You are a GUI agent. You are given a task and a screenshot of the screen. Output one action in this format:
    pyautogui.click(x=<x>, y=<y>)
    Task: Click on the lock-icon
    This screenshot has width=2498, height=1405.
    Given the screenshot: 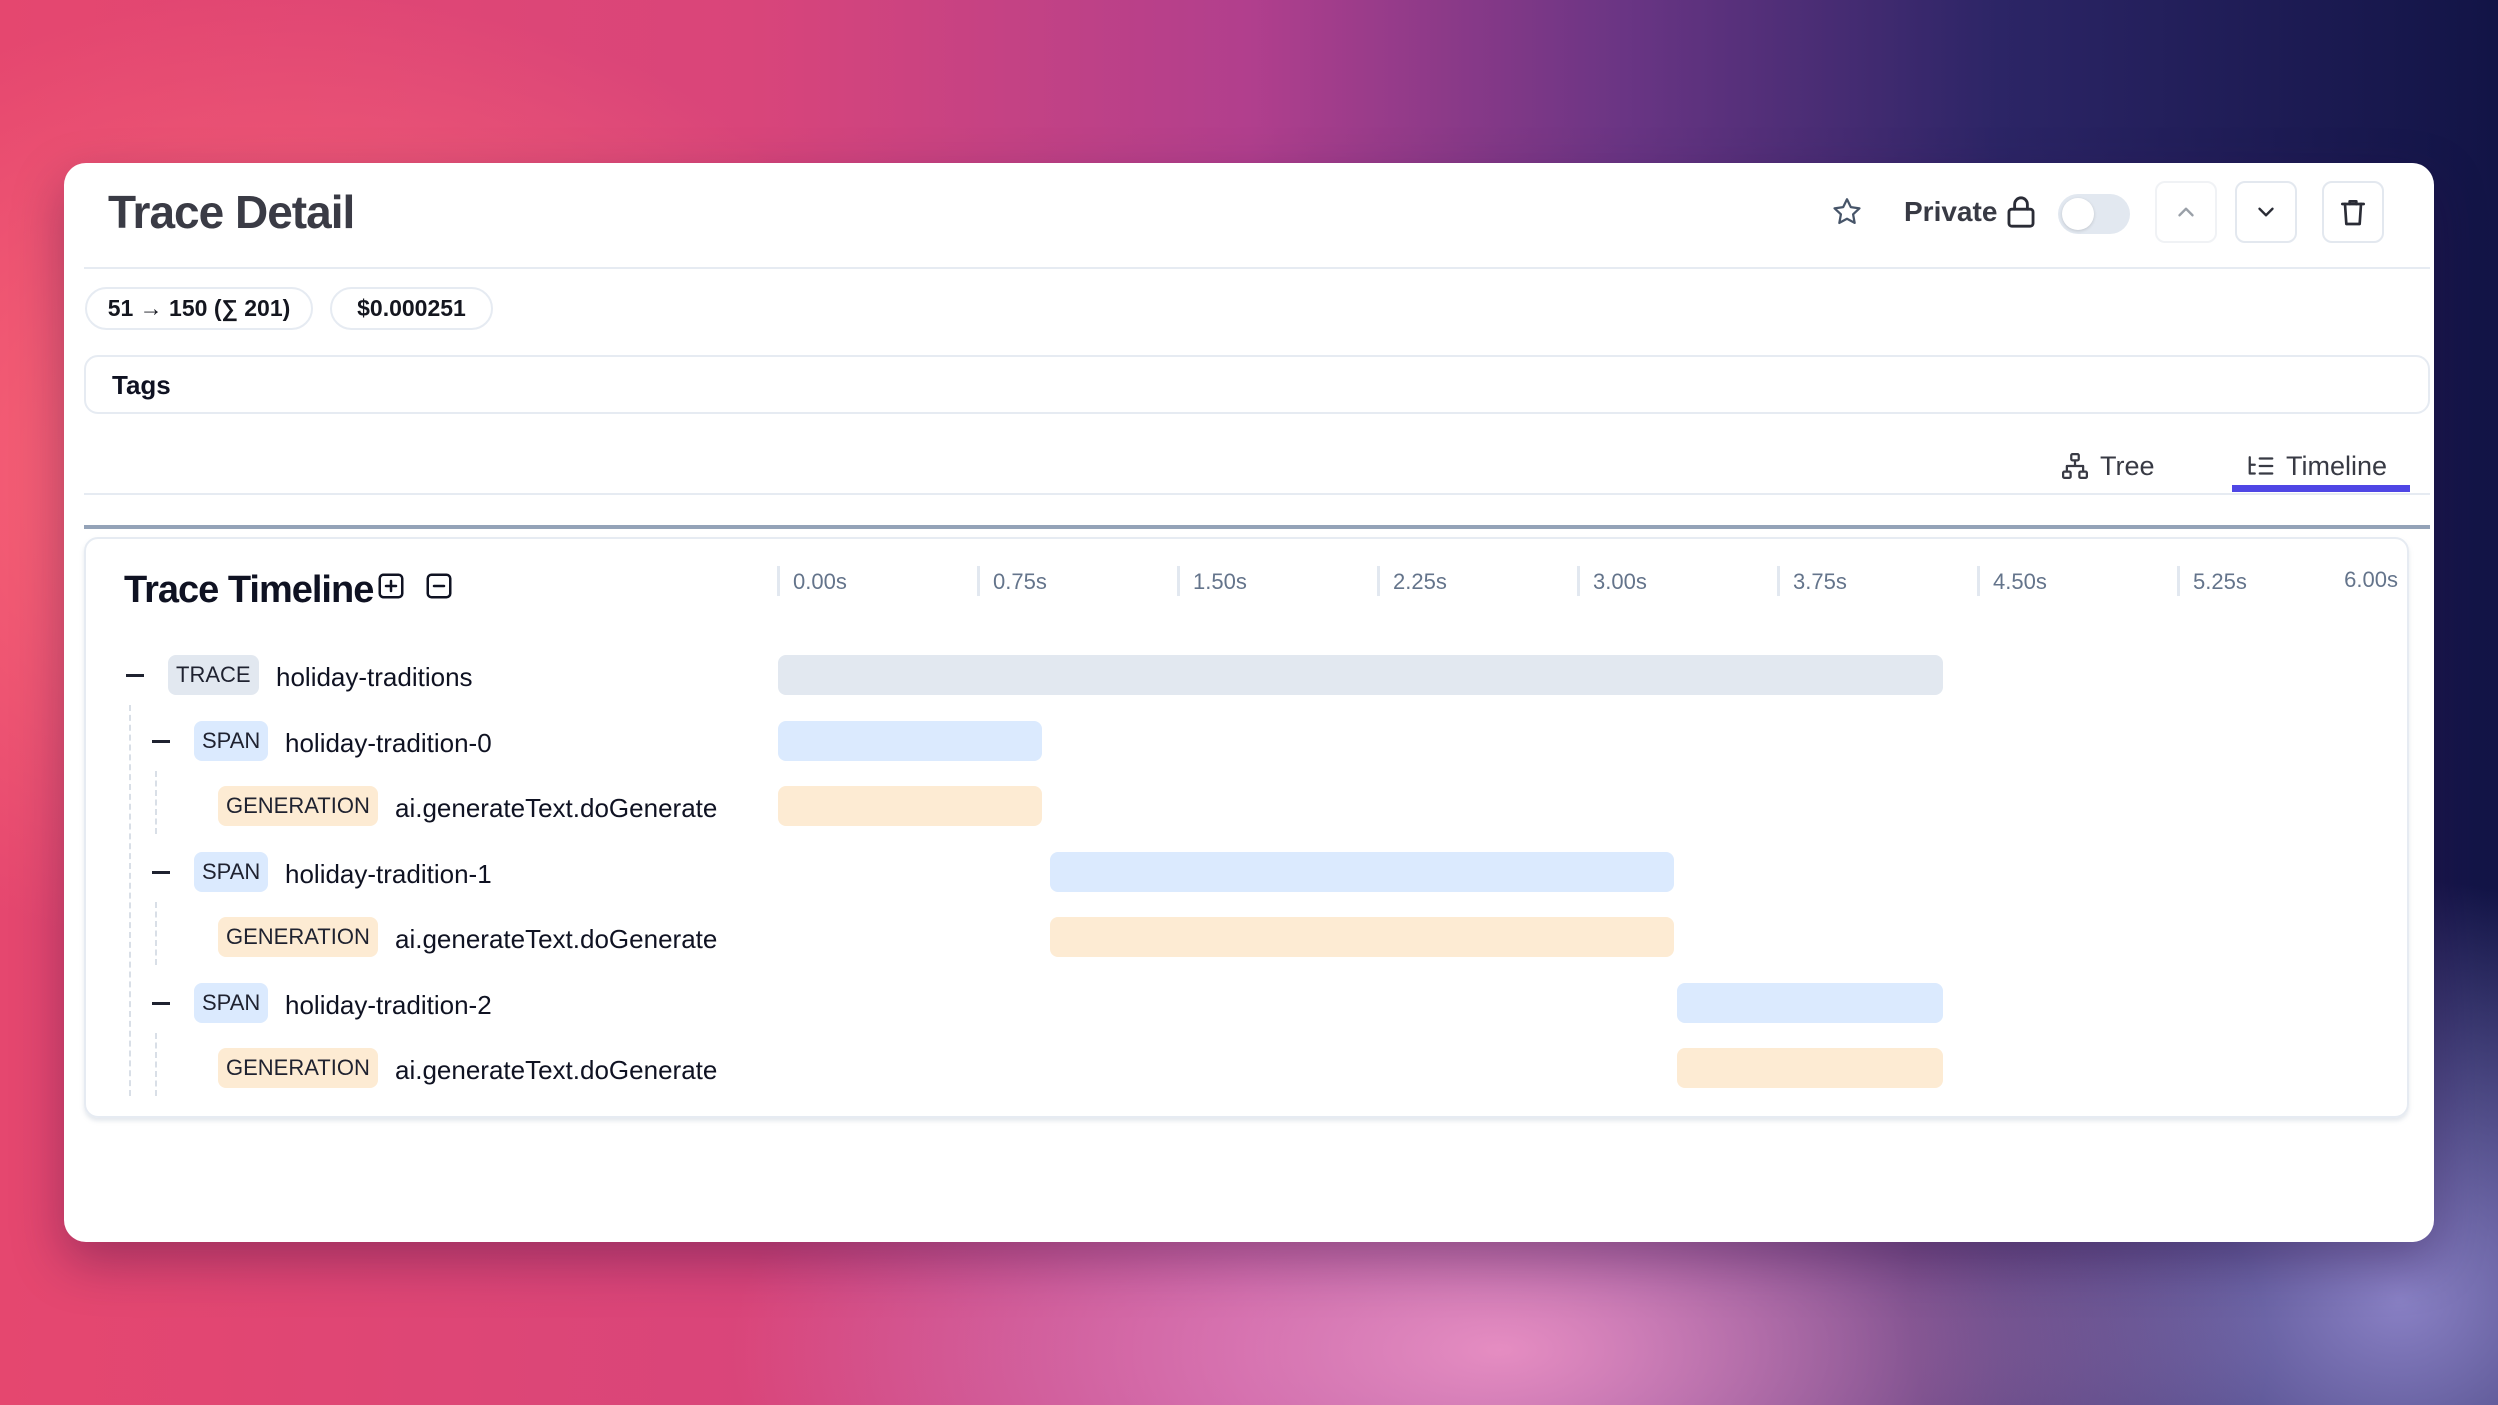 What is the action you would take?
    pyautogui.click(x=2021, y=212)
    